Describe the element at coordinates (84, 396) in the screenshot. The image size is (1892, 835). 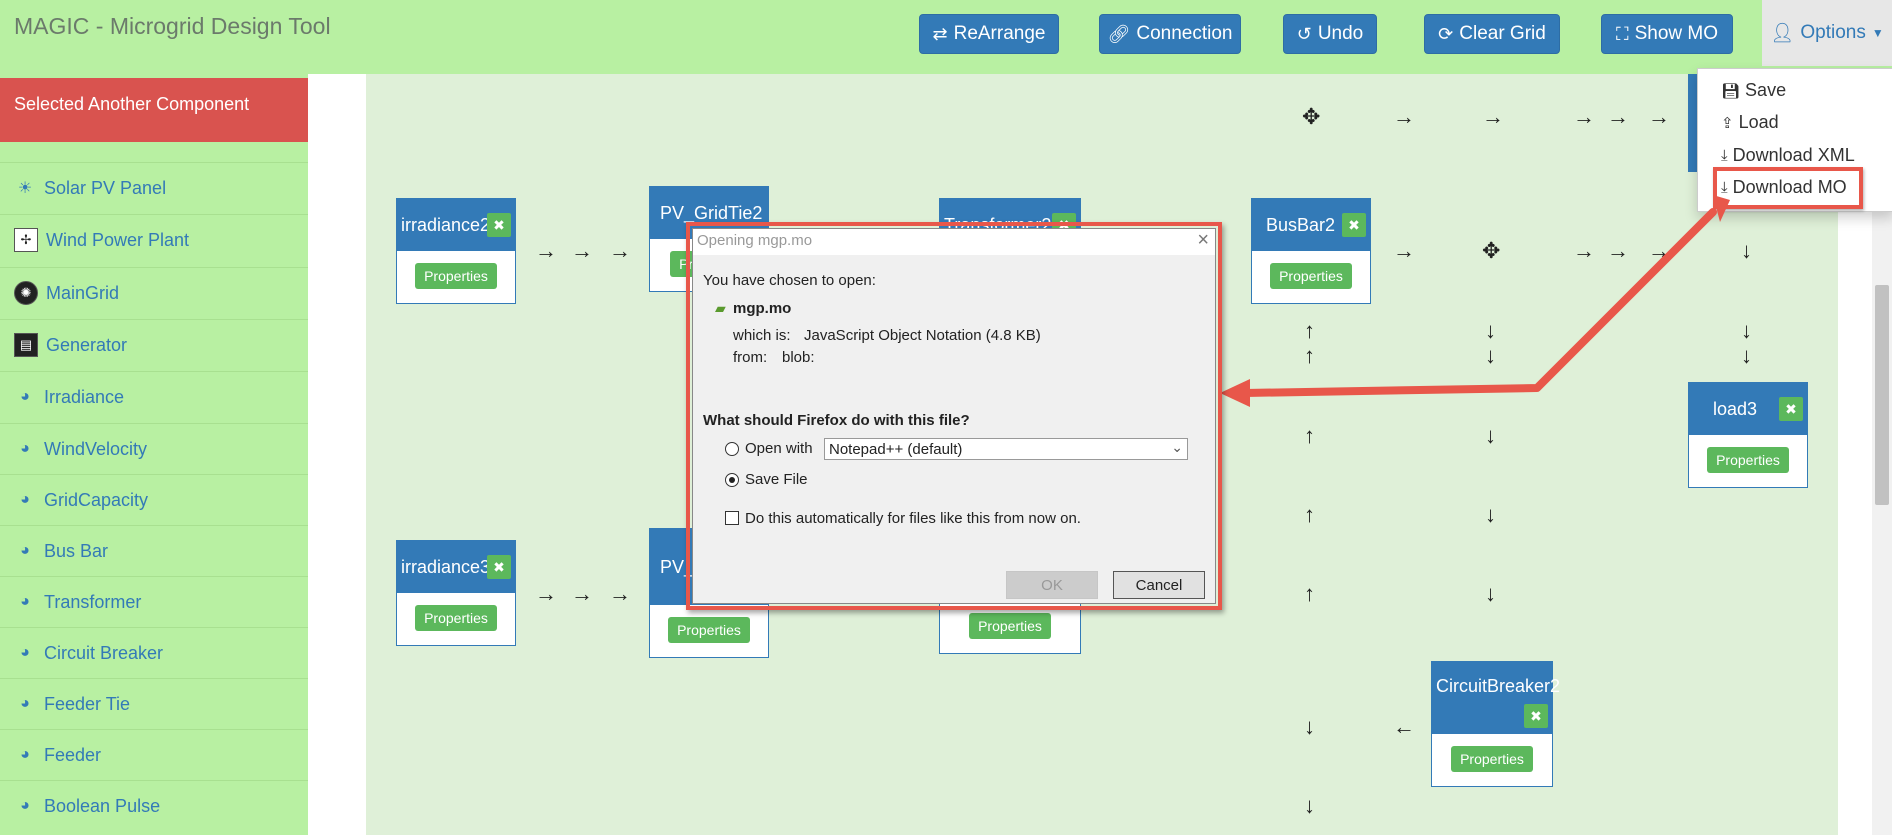
I see `sidebar-item-label: Irradiance` at that location.